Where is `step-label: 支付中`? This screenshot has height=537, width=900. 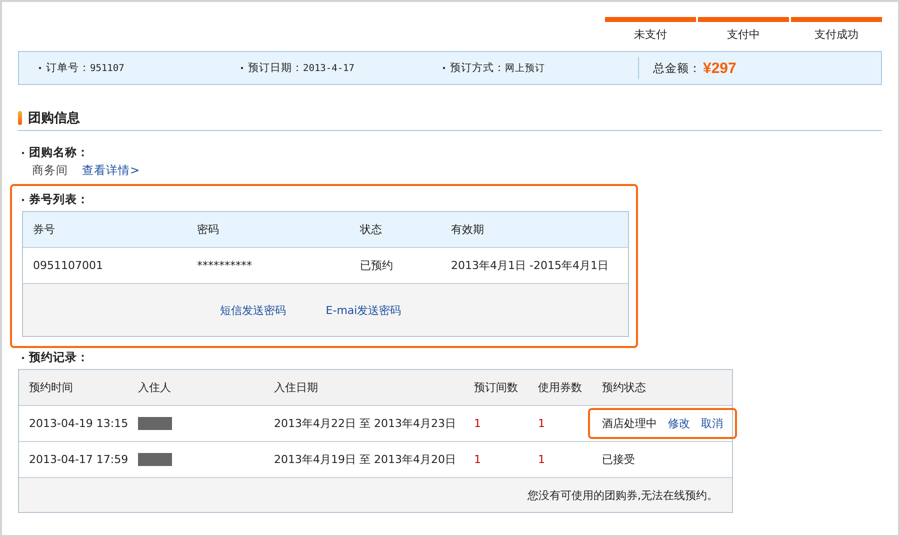
step-label: 支付中 is located at coordinates (743, 34).